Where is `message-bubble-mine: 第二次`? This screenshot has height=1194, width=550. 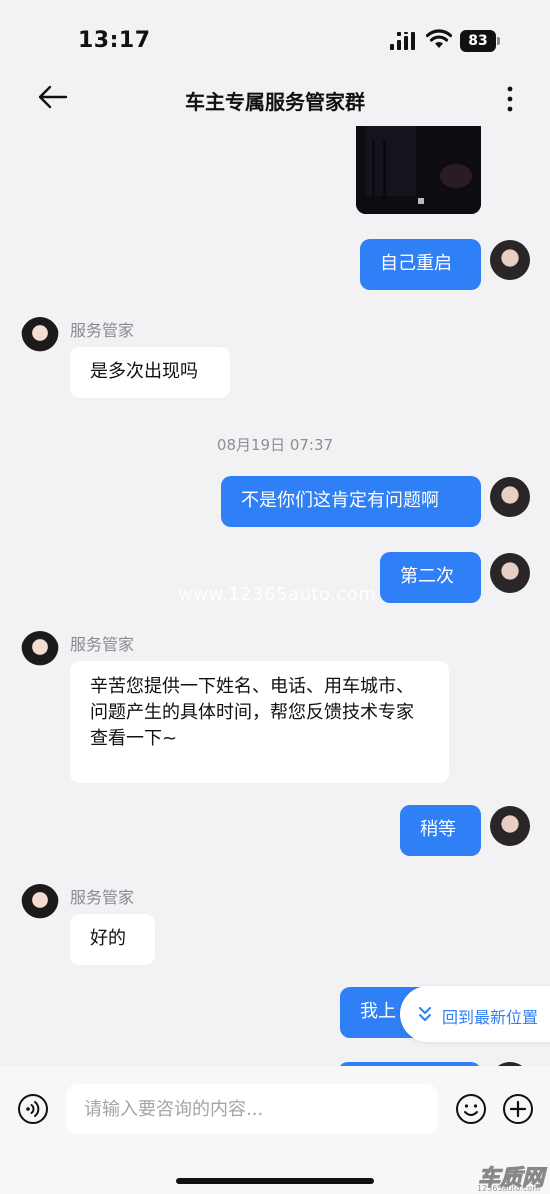 message-bubble-mine: 第二次 is located at coordinates (430, 577).